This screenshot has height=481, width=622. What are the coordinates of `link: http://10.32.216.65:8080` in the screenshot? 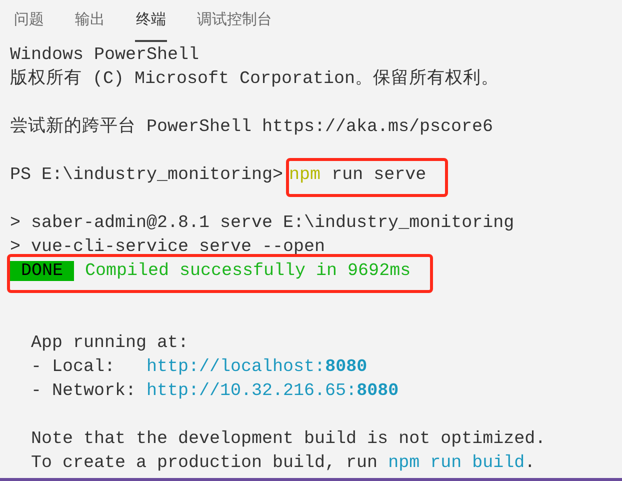 It's located at (272, 391).